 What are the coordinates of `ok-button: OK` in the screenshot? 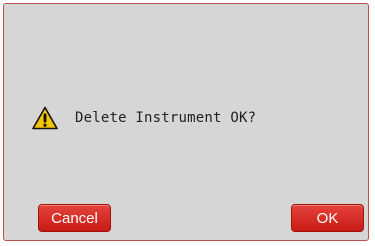 It's located at (327, 218).